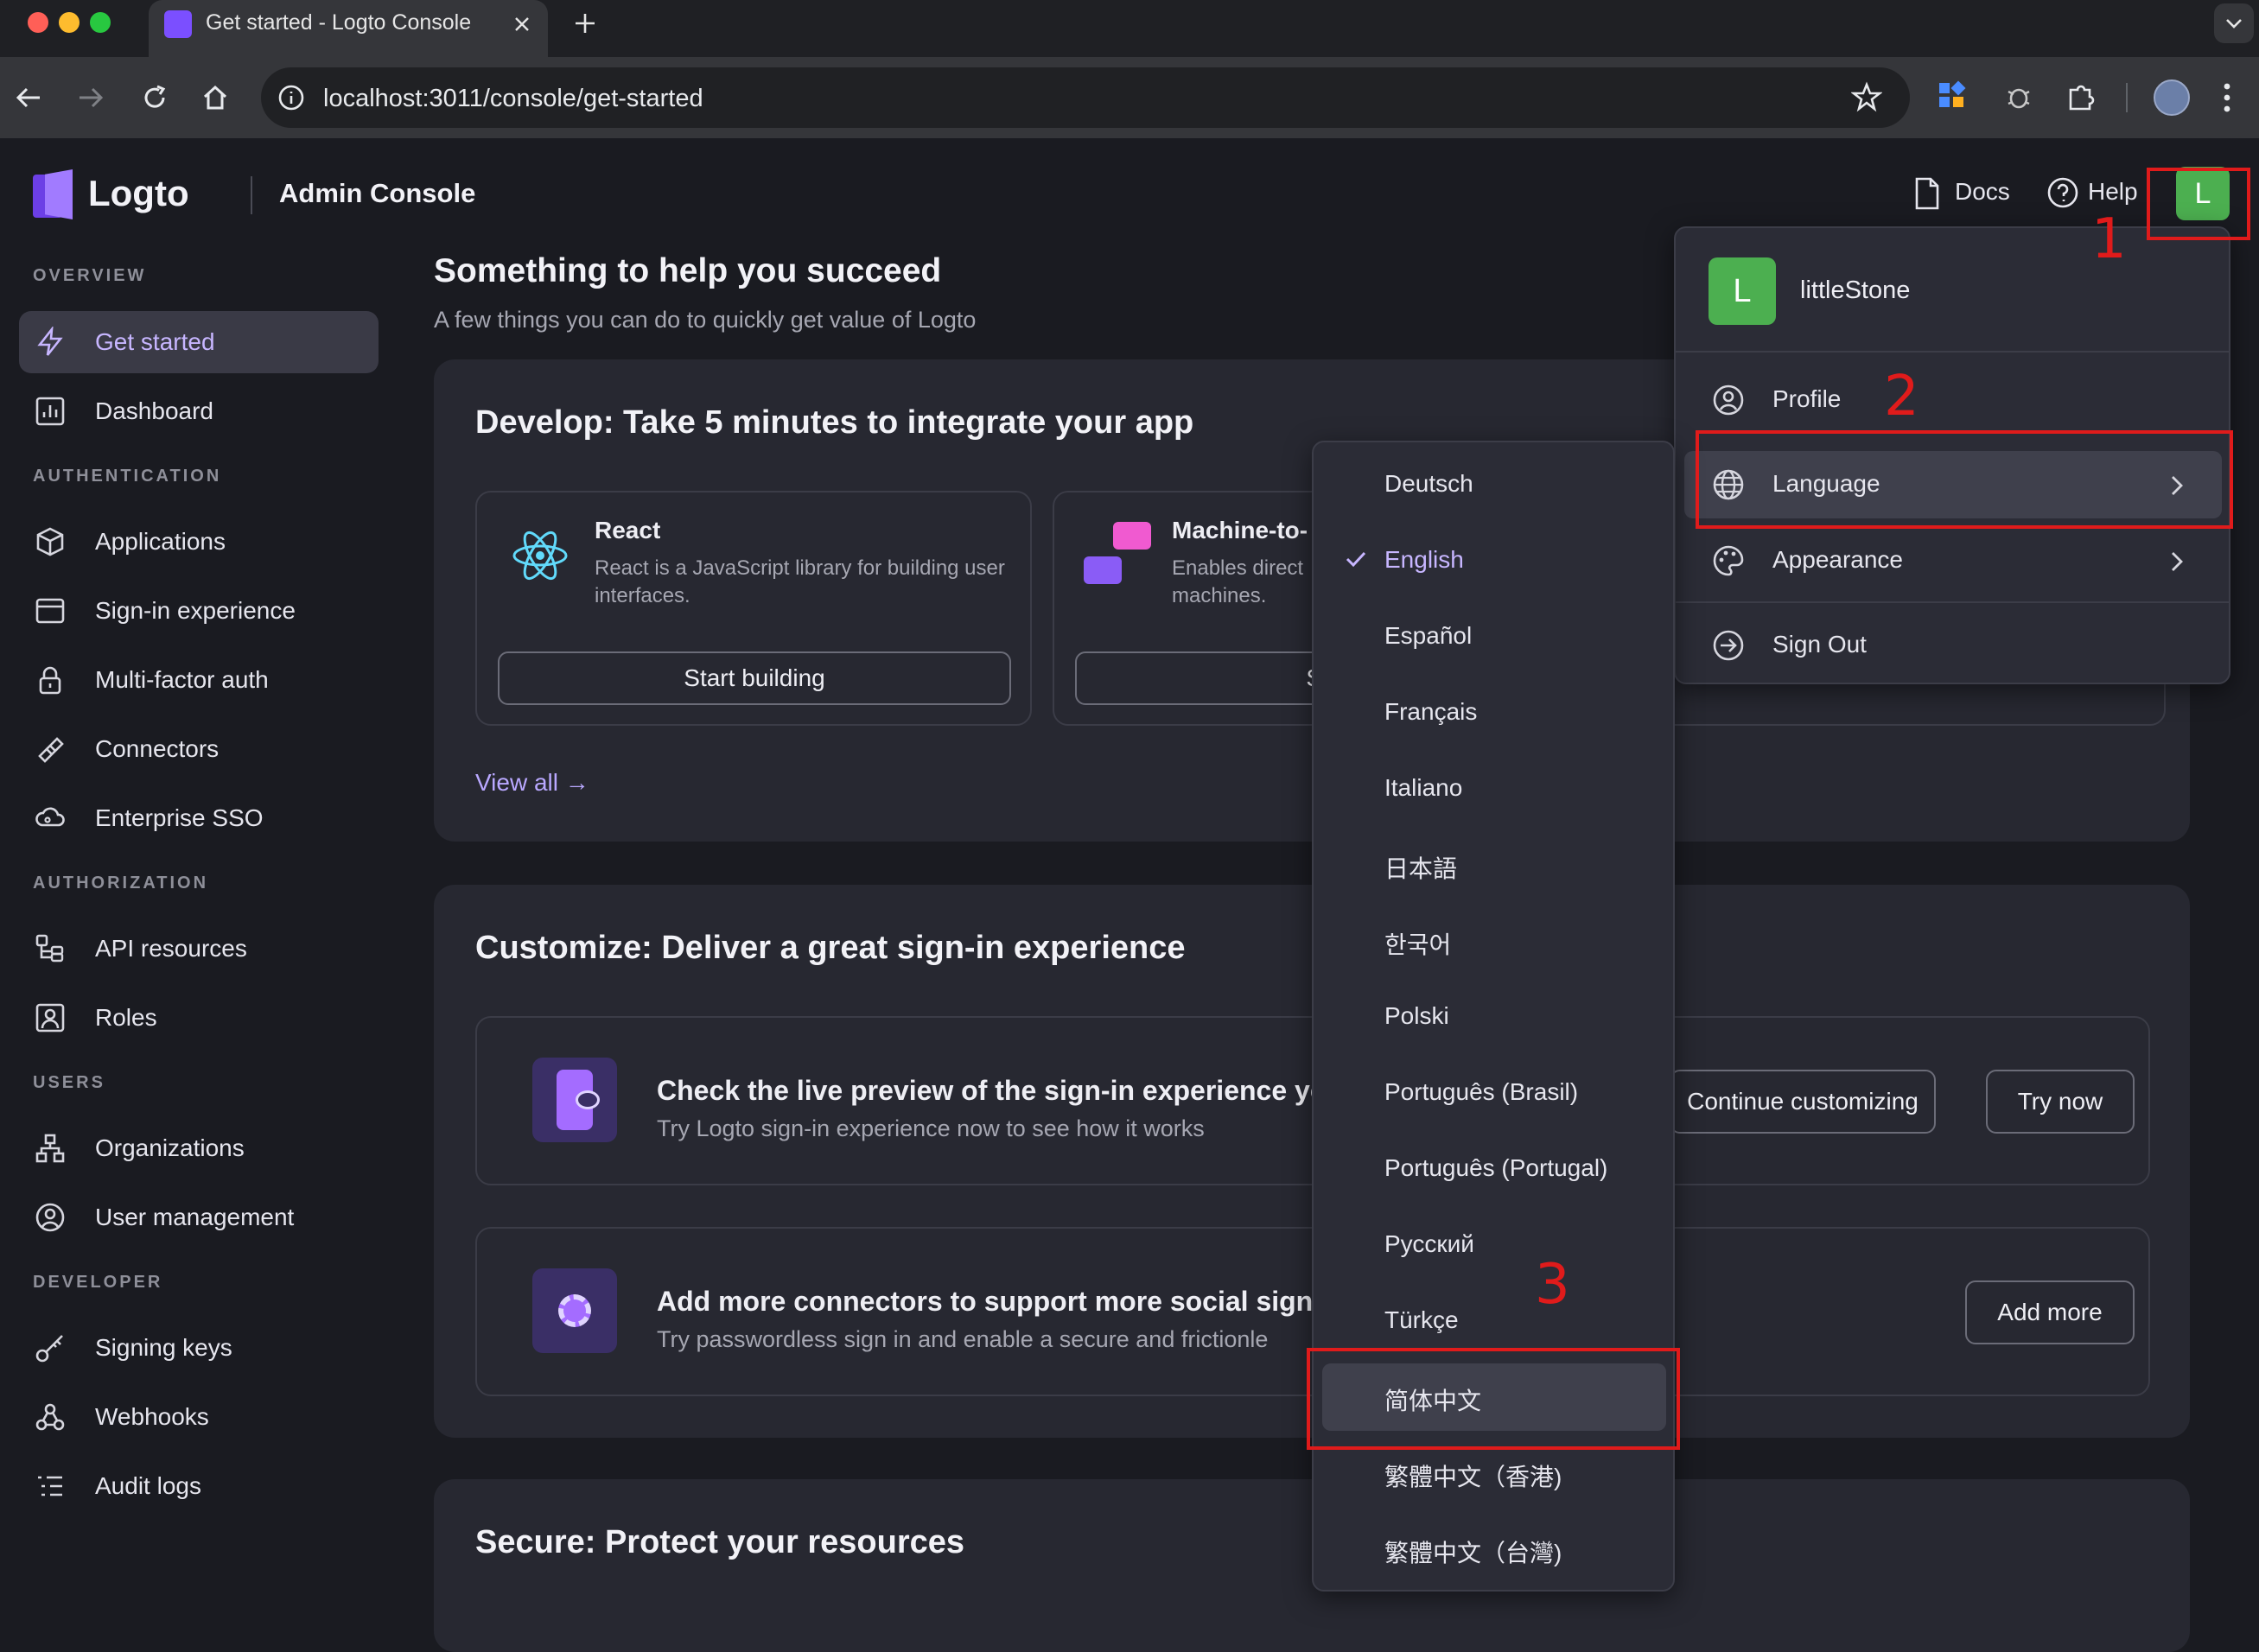 Image resolution: width=2259 pixels, height=1652 pixels. What do you see at coordinates (2227, 98) in the screenshot?
I see `more-menu-icon` at bounding box center [2227, 98].